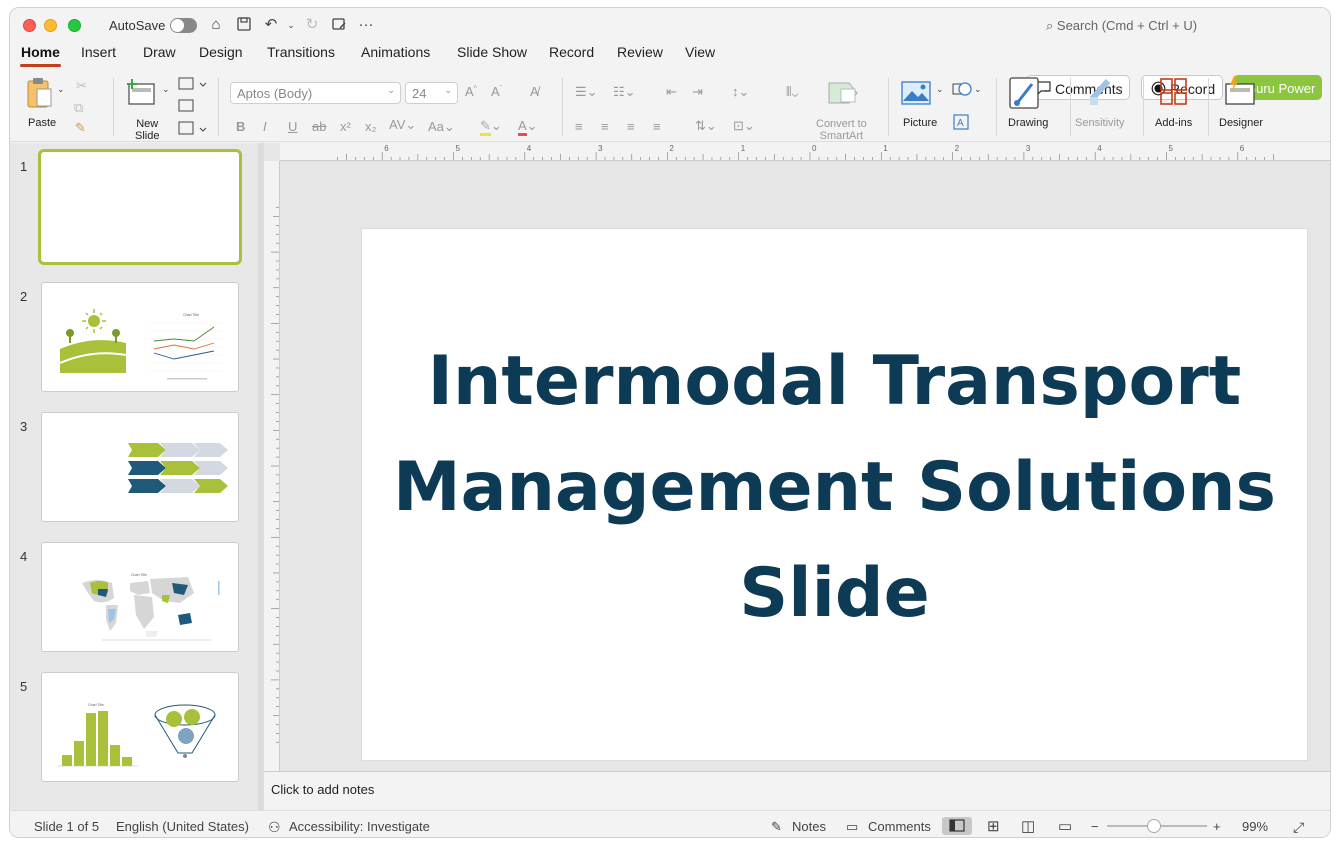 This screenshot has height=843, width=1337. I want to click on designer-icon, so click(1240, 91).